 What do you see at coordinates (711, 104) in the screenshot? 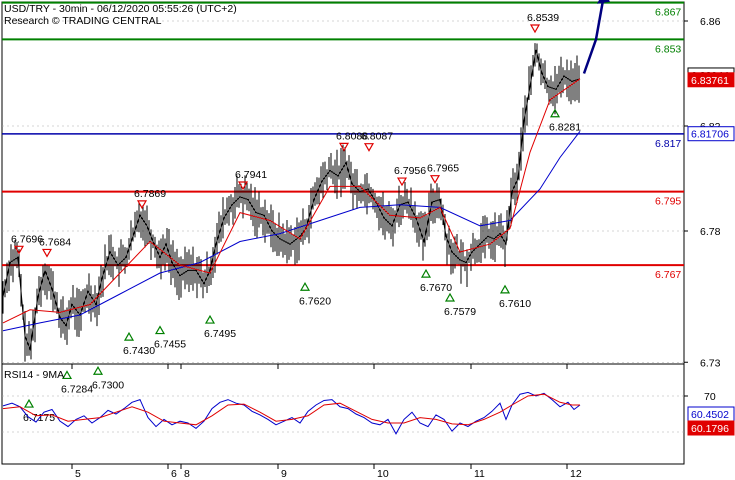
I see `price-badges: 6.839446.837616.81706` at bounding box center [711, 104].